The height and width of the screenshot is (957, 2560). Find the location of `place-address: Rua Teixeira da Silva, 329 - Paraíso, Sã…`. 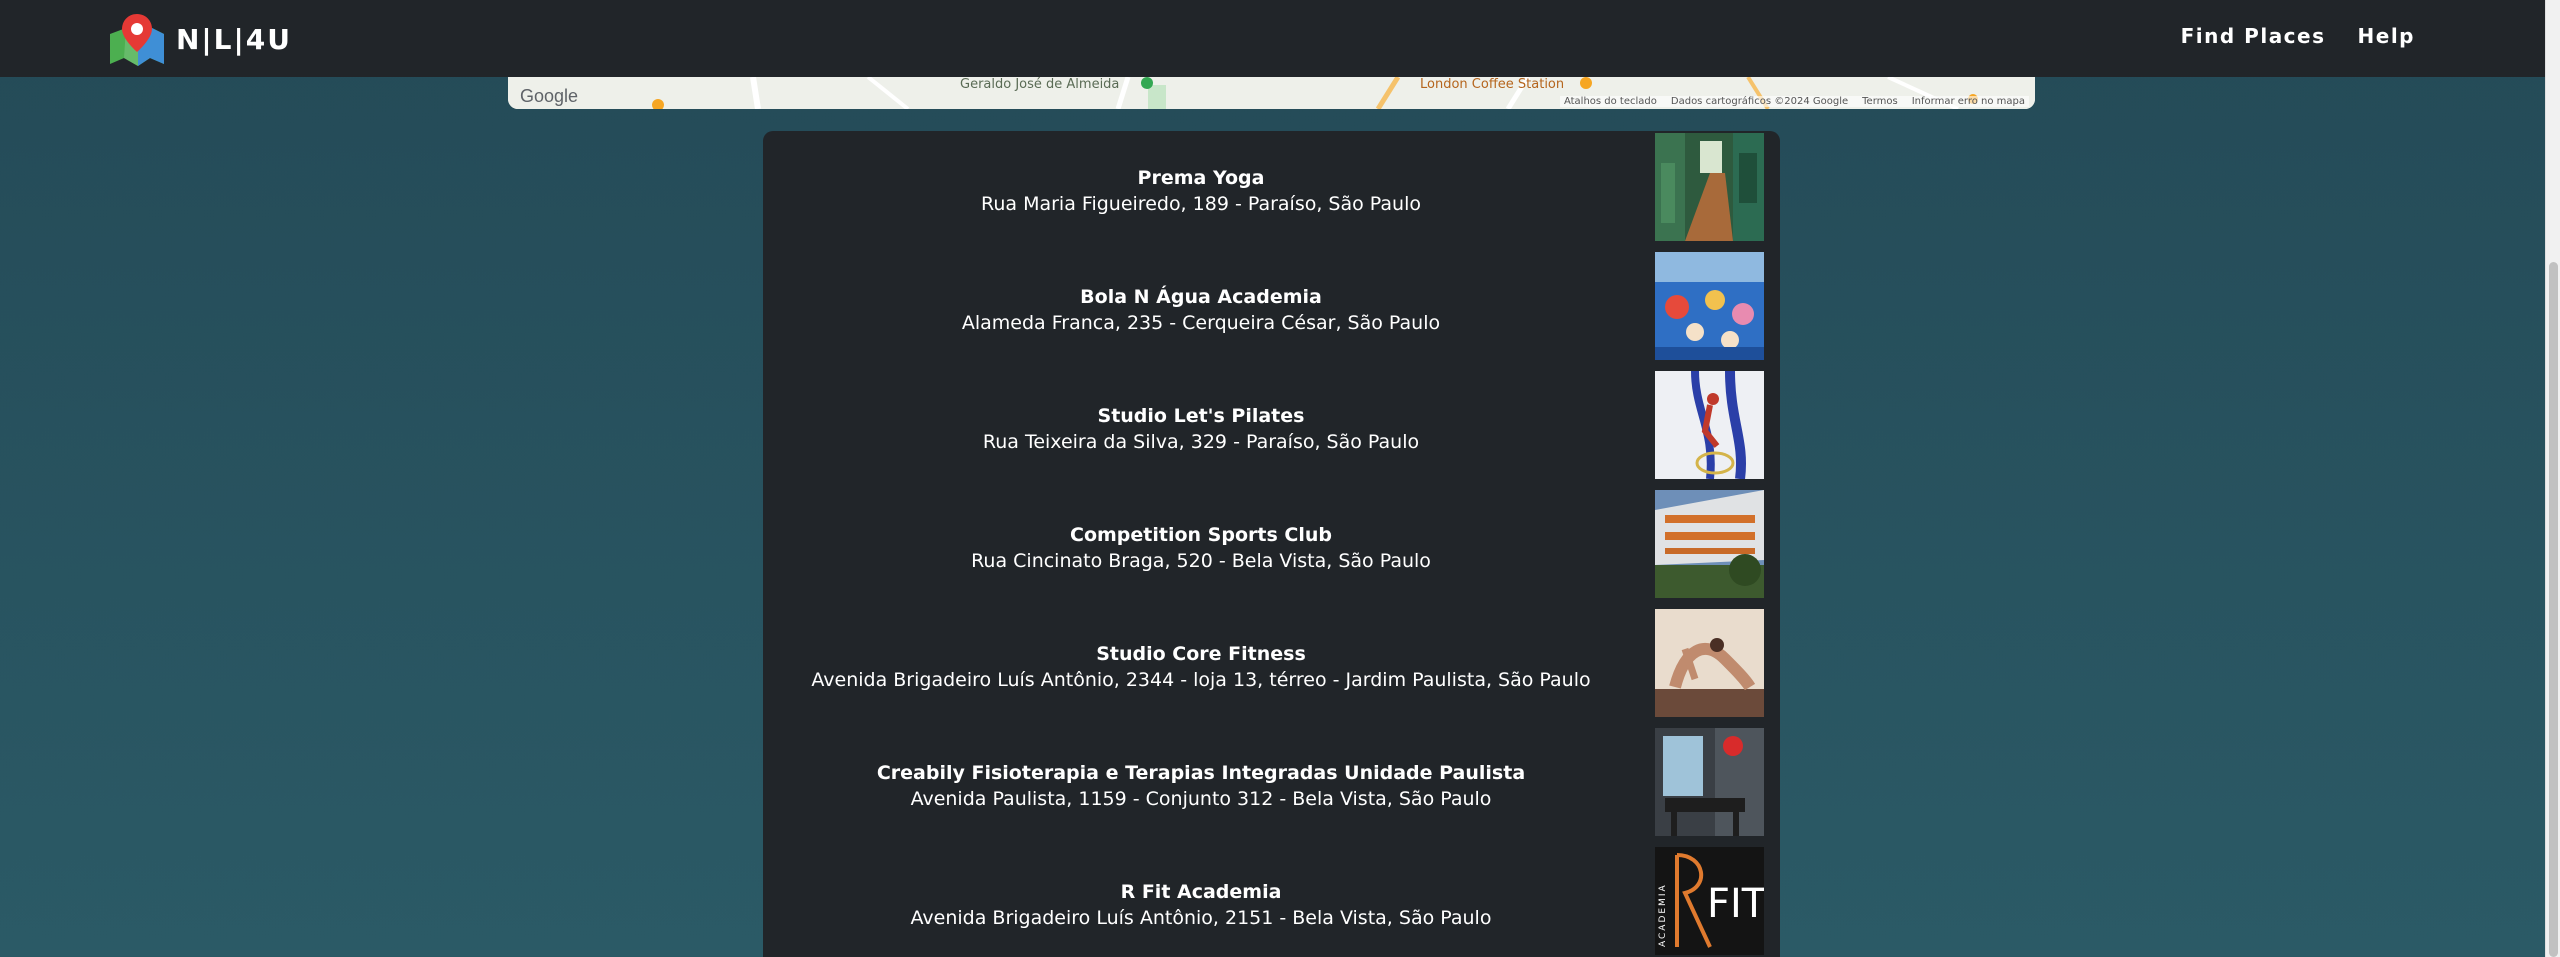

place-address: Rua Teixeira da Silva, 329 - Paraíso, Sã… is located at coordinates (1201, 441).